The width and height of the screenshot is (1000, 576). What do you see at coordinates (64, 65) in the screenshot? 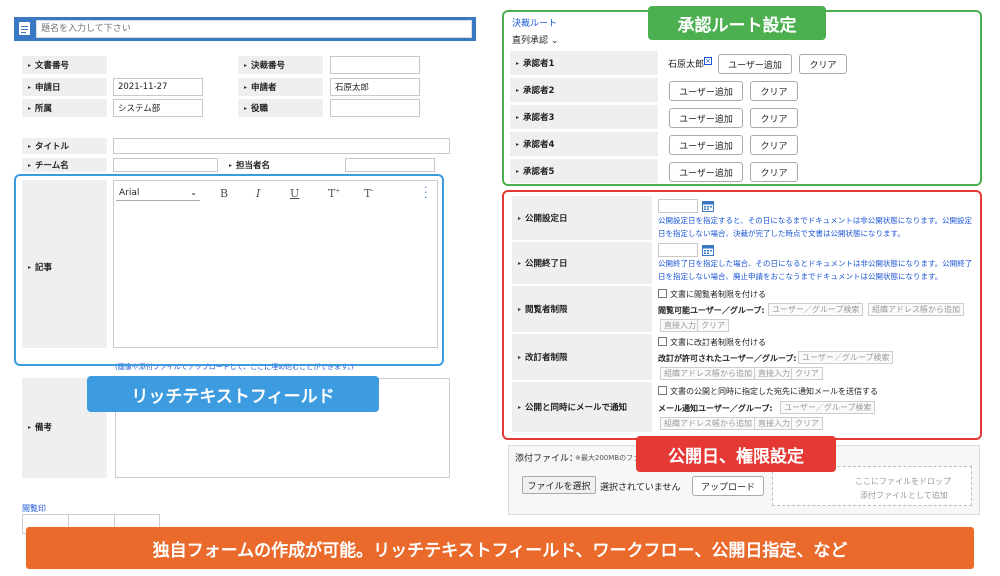
I see `doc-no-label: 文書番号` at bounding box center [64, 65].